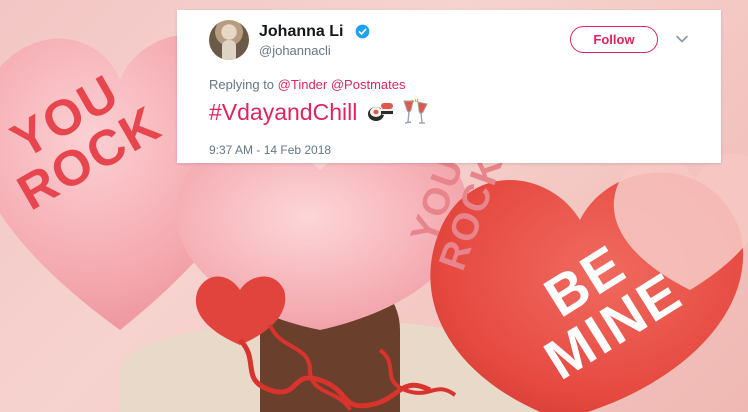 The image size is (748, 412). Describe the element at coordinates (229, 40) in the screenshot. I see `avatar` at that location.